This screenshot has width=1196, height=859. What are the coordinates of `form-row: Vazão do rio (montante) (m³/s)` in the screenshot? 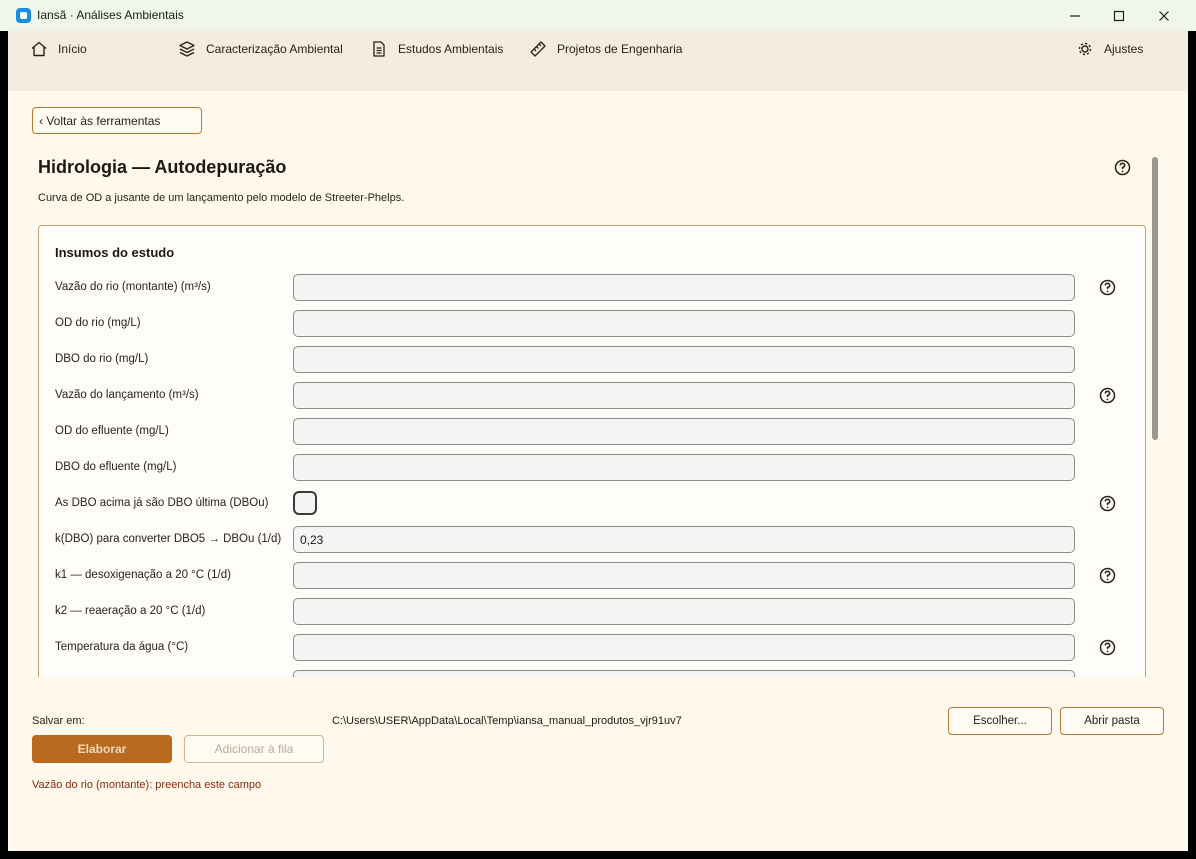 It's located at (592, 287).